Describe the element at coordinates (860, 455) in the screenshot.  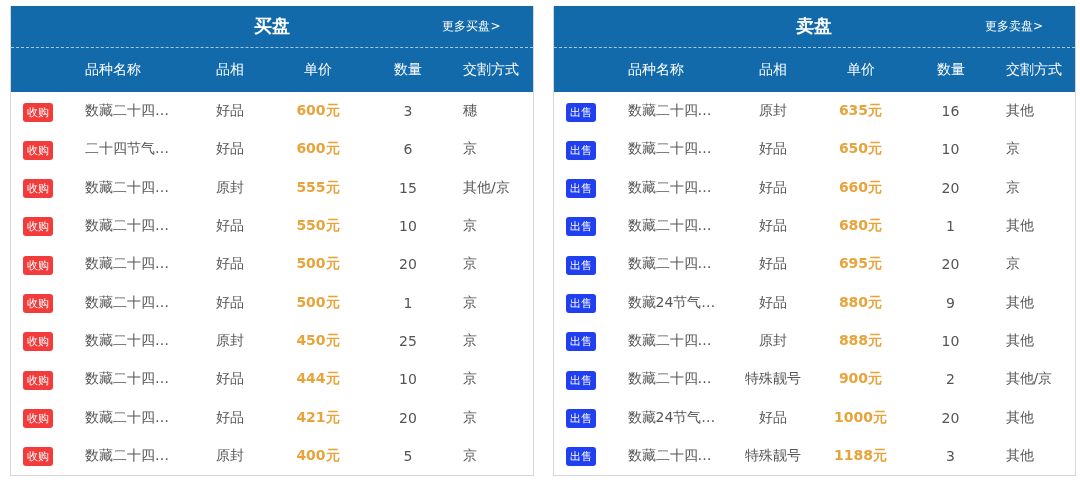
I see `table-cell-text: 1188元` at that location.